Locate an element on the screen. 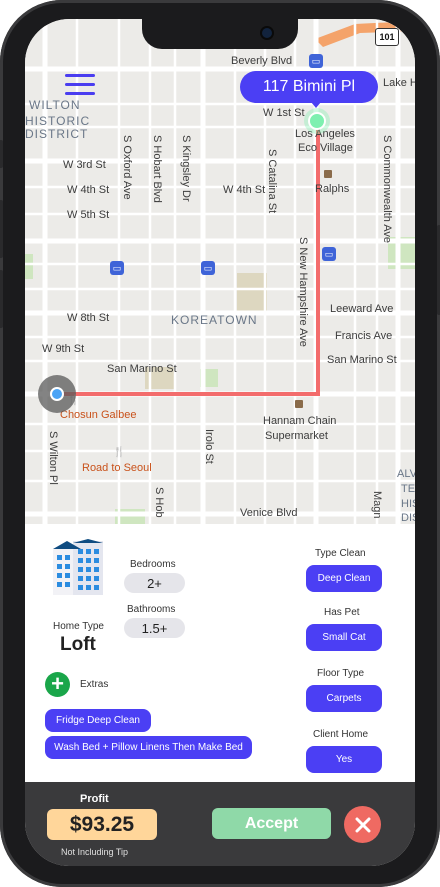 This screenshot has height=887, width=440. bedrooms-value: 2+ is located at coordinates (154, 583).